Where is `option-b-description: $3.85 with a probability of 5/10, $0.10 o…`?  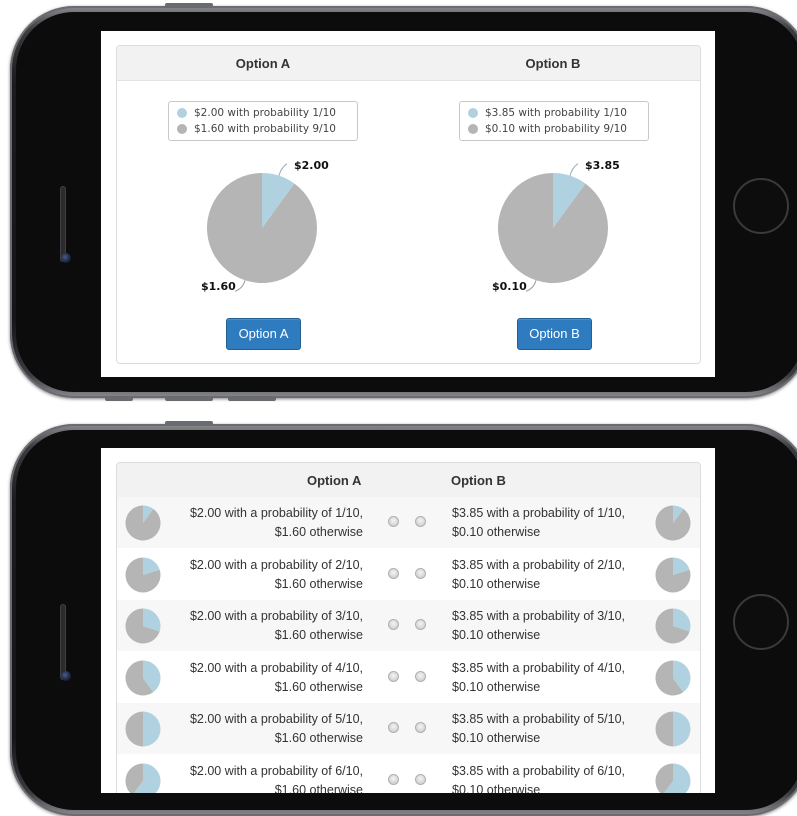
option-b-description: $3.85 with a probability of 5/10, $0.10 o… is located at coordinates (552, 729).